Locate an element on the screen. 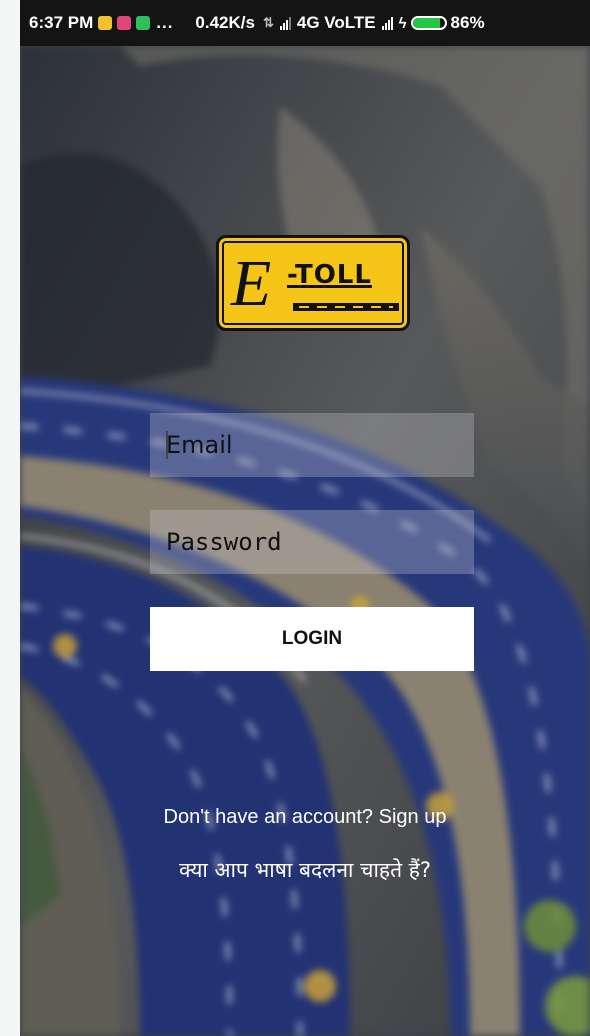 This screenshot has width=590, height=1036. logo-letter: E is located at coordinates (251, 283).